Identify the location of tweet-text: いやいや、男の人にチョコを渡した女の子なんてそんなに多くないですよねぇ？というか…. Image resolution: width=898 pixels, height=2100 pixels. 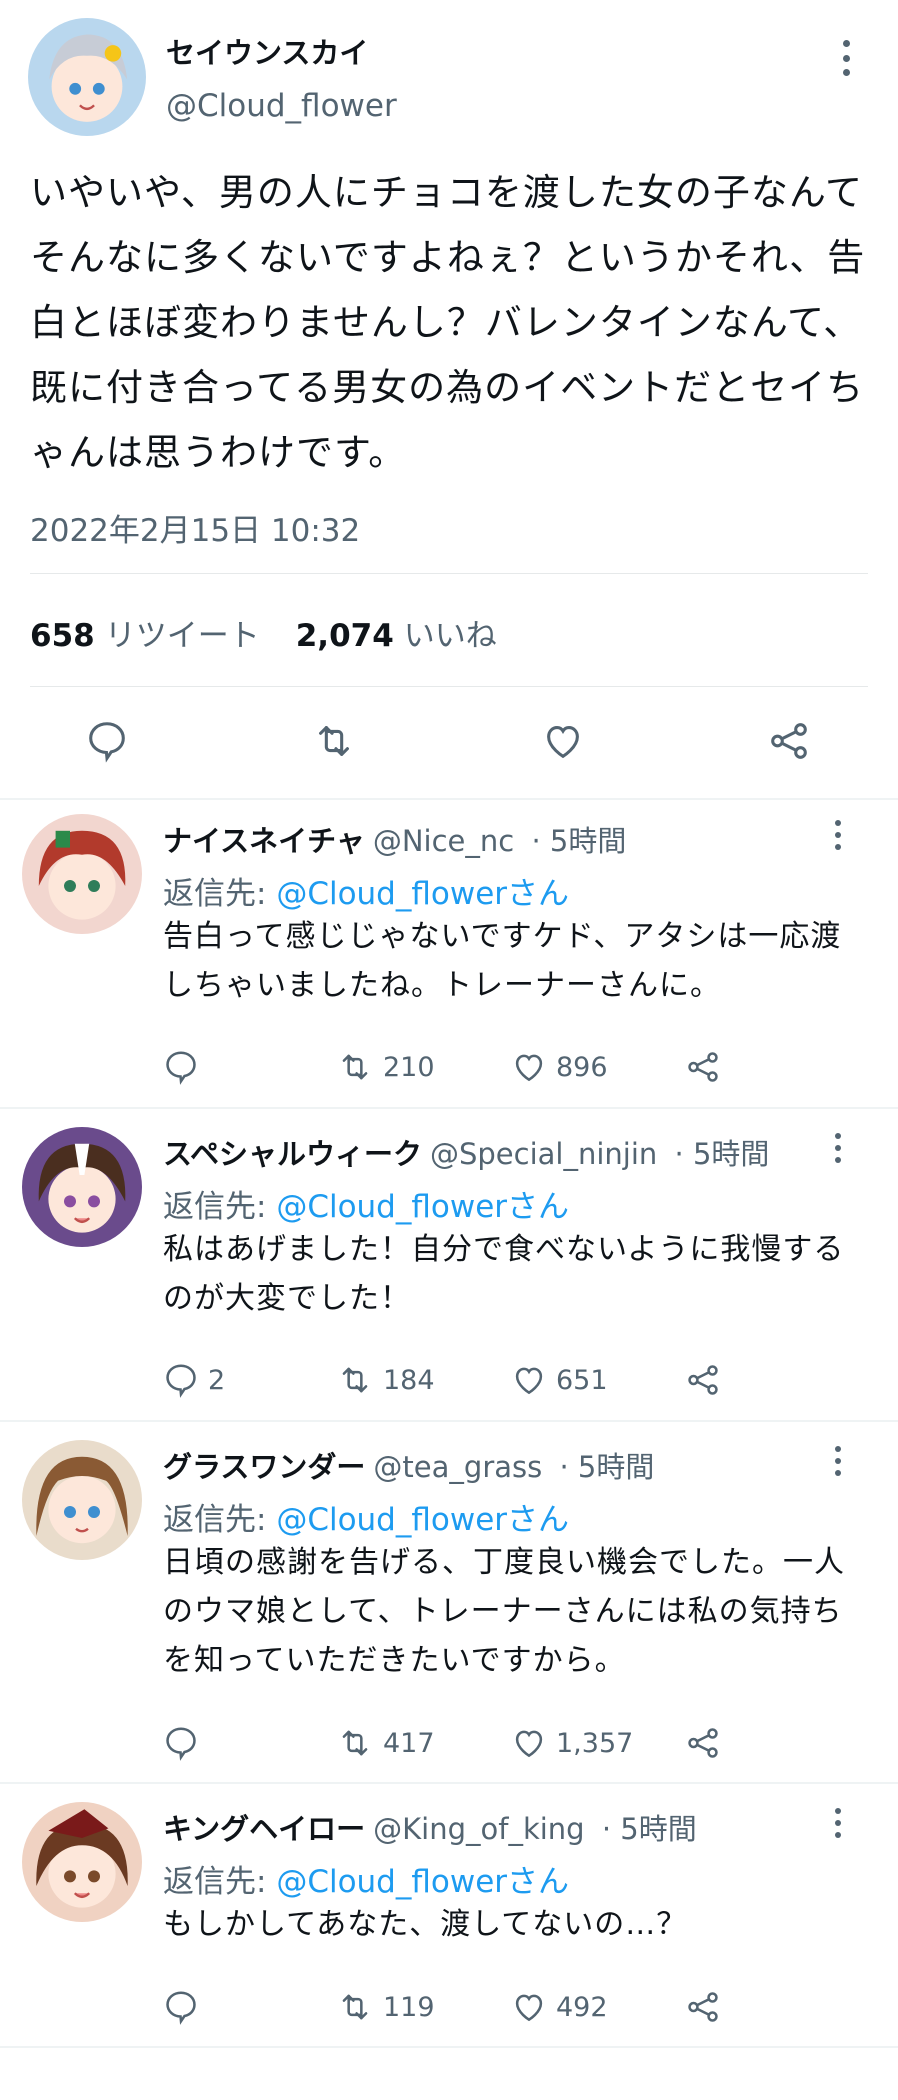
(448, 322).